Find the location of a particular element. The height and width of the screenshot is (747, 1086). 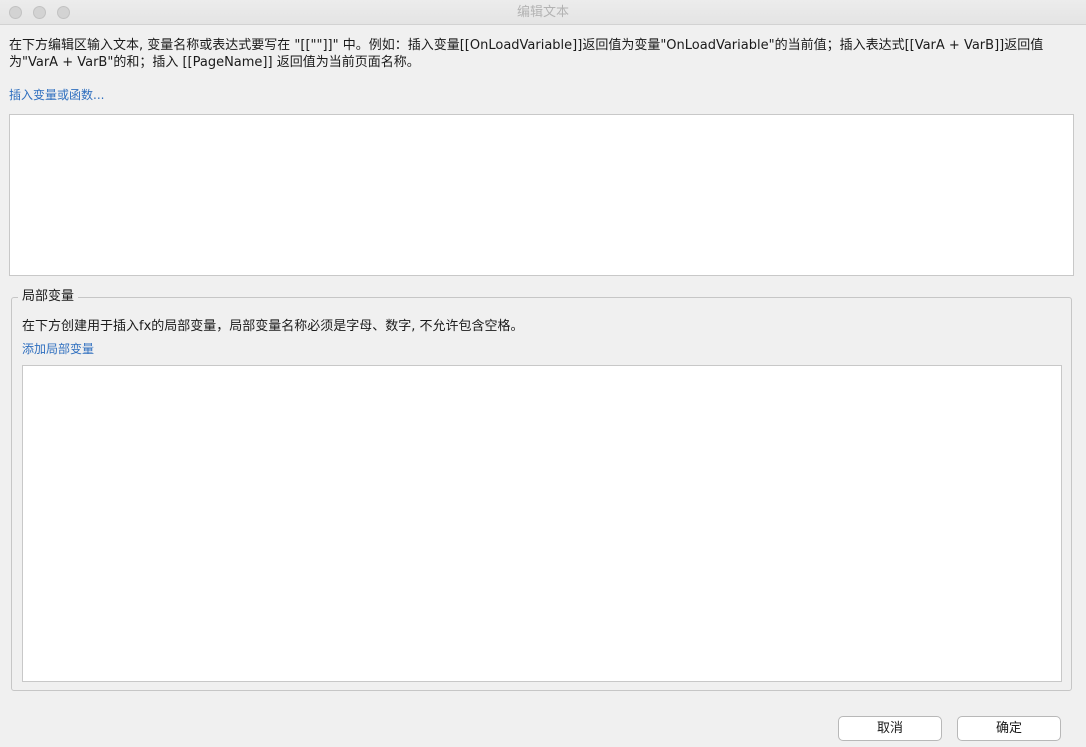

title-bar: 编辑文本 is located at coordinates (543, 12).